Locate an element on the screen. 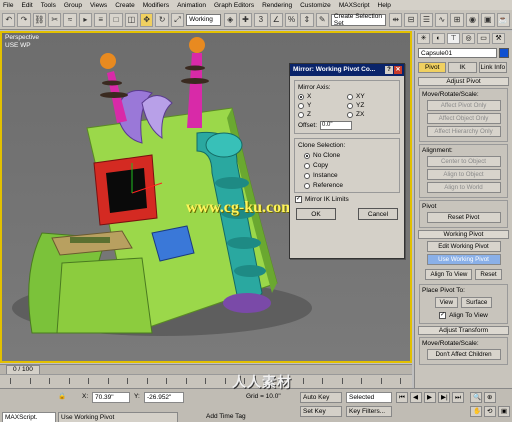 This screenshot has width=512, height=422. align-to-world-button: Align to World is located at coordinates (463, 187).